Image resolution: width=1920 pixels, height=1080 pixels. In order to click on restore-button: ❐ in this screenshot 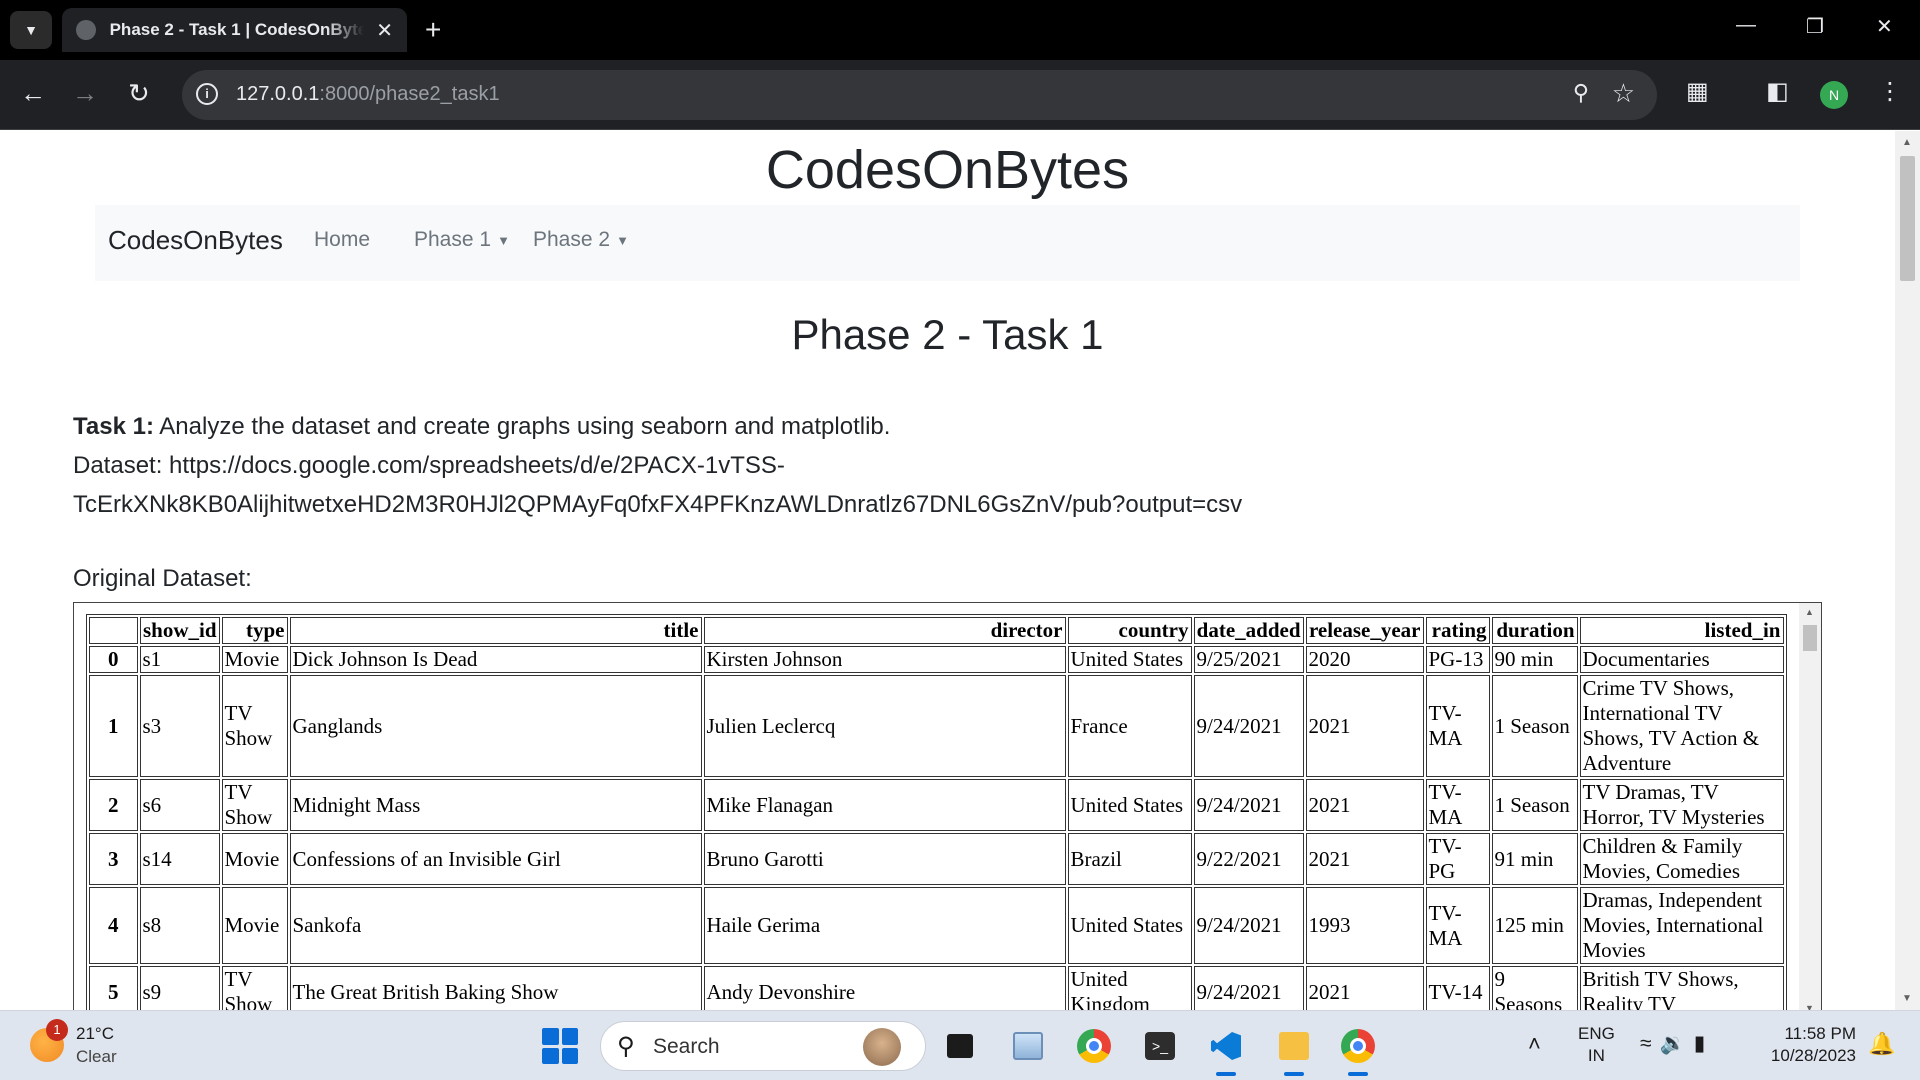, I will do `click(1815, 26)`.